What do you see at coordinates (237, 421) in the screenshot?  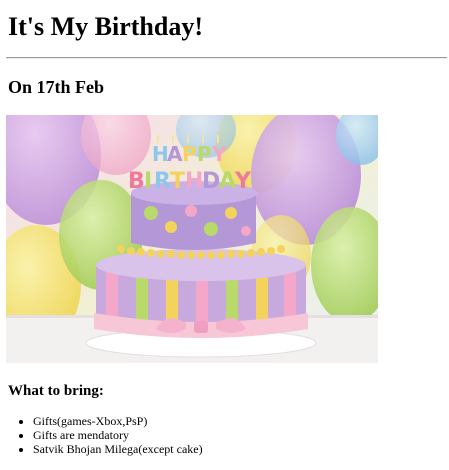 I see `list-item: Gifts(games-Xbox,PsP)` at bounding box center [237, 421].